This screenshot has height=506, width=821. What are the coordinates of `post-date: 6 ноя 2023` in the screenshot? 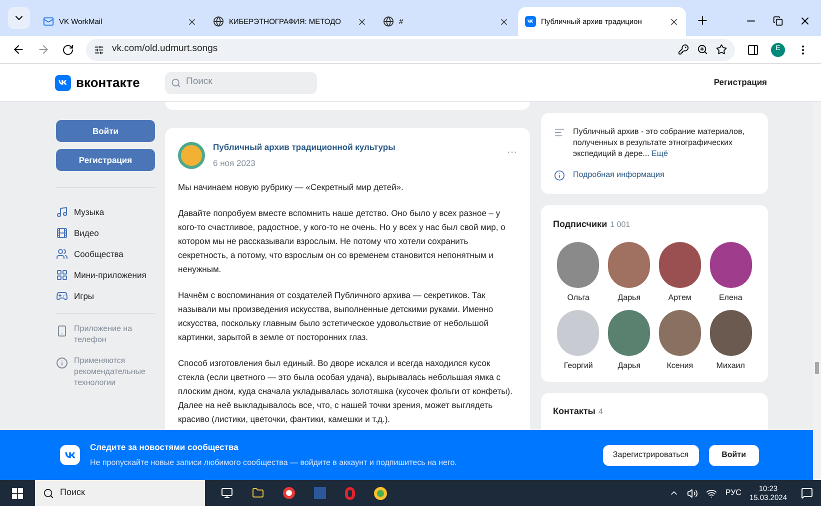 It's located at (234, 163).